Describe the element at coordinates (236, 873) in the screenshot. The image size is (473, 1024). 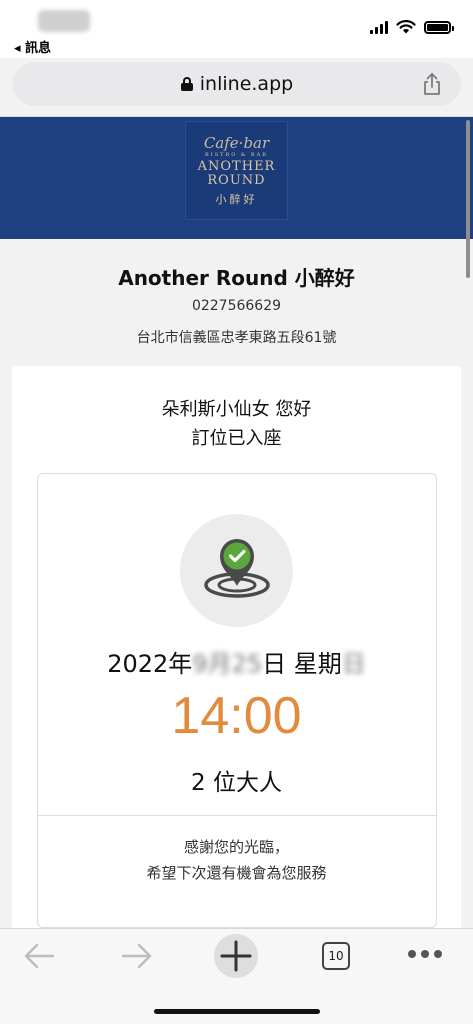
I see `thanks-message-line2: 希望下次還有機會為您服務` at that location.